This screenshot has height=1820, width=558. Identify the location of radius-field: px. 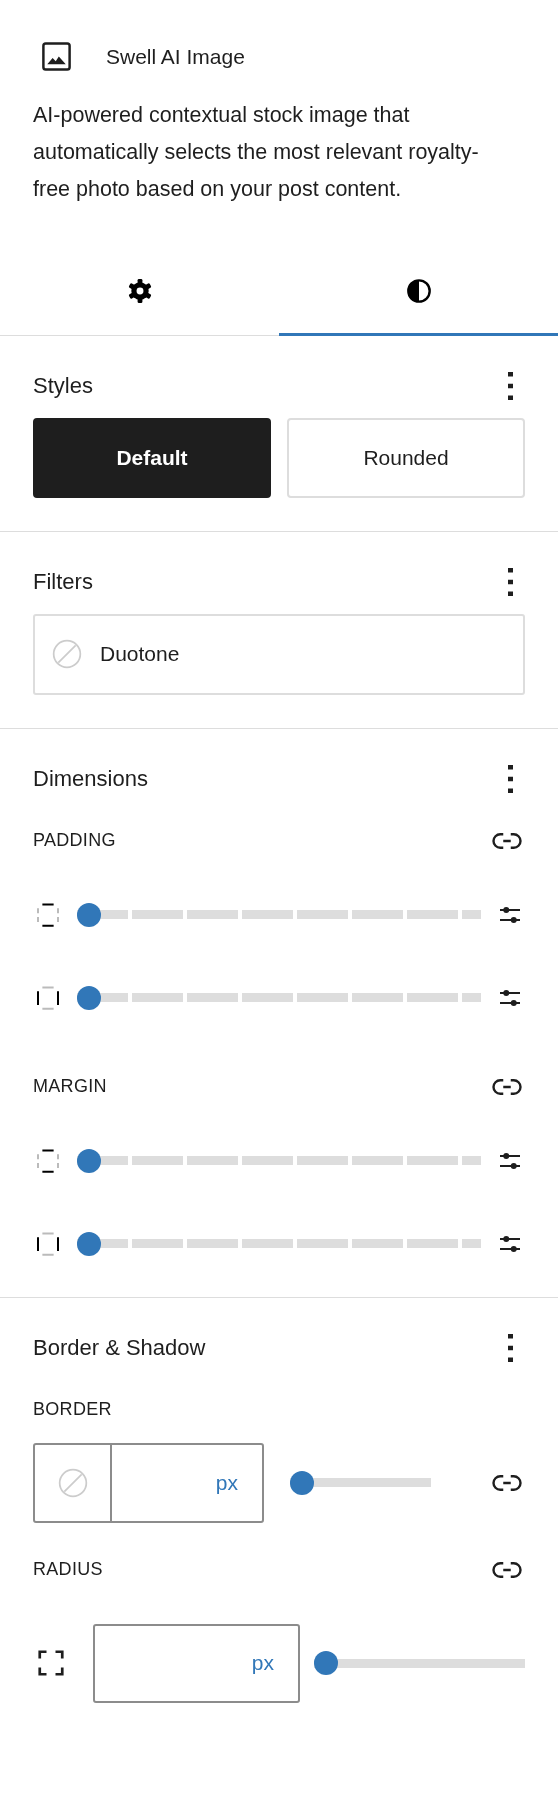
(196, 1663).